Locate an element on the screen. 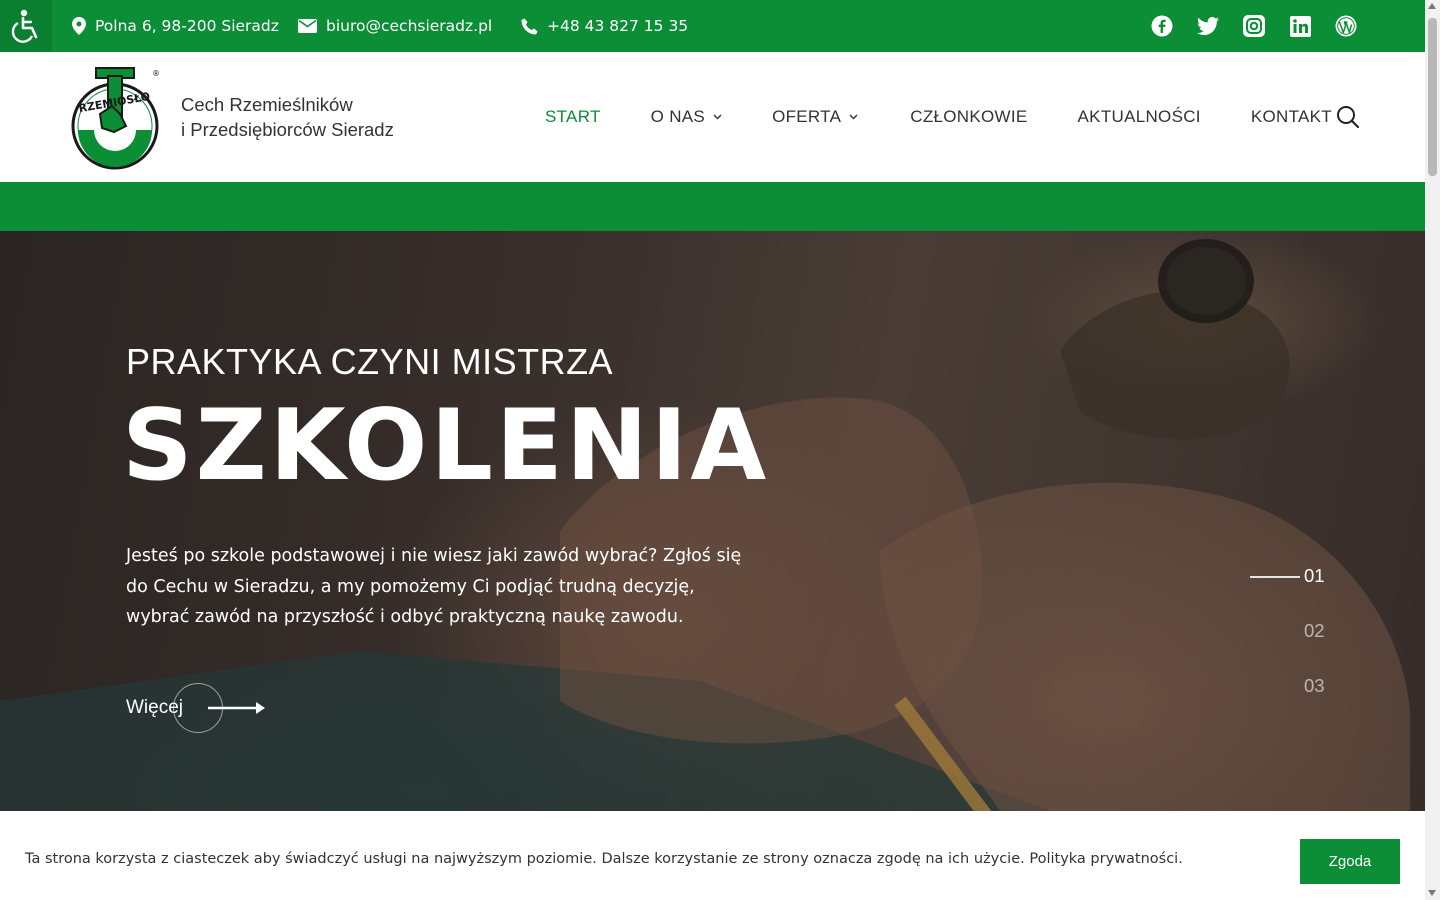 The height and width of the screenshot is (900, 1440). nav-start-label: START is located at coordinates (573, 116).